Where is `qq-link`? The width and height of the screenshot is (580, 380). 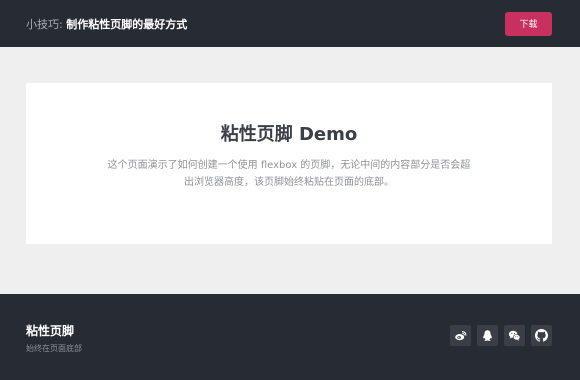 qq-link is located at coordinates (487, 335).